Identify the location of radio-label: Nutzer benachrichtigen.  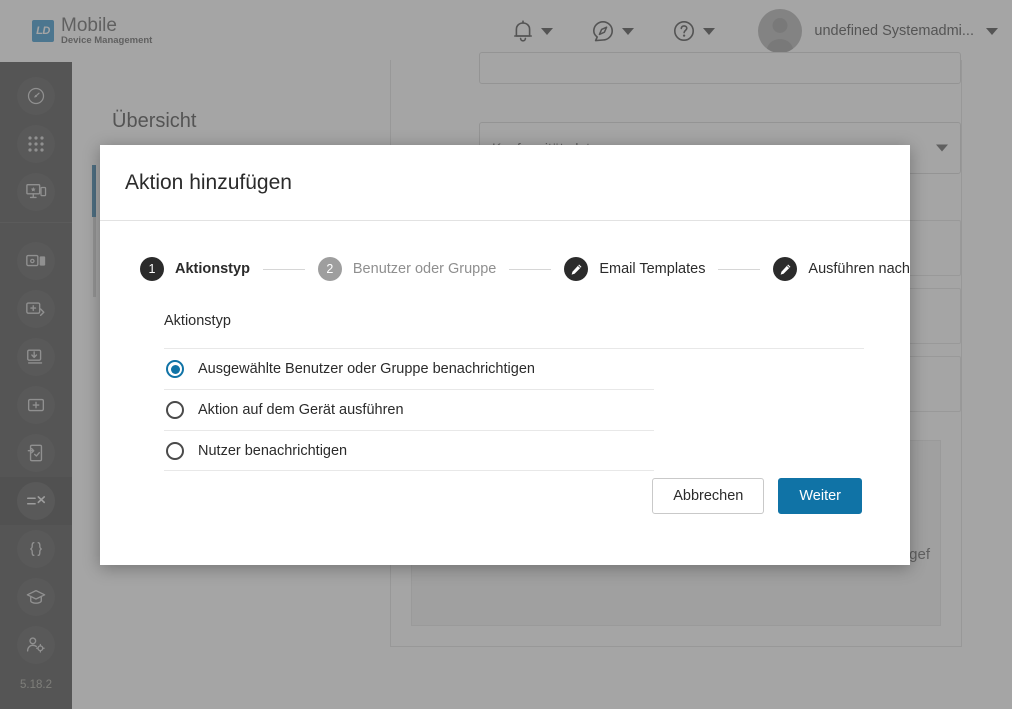
(273, 450).